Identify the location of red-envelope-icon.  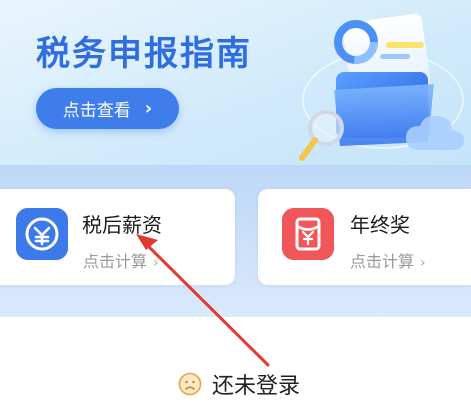
(308, 234).